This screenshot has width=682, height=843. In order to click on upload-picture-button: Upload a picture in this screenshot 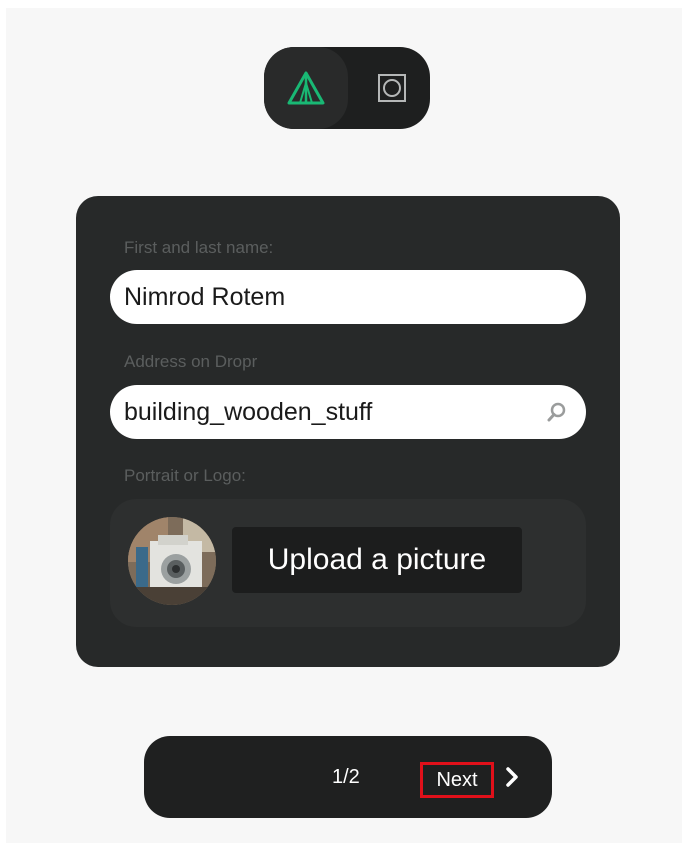, I will do `click(377, 560)`.